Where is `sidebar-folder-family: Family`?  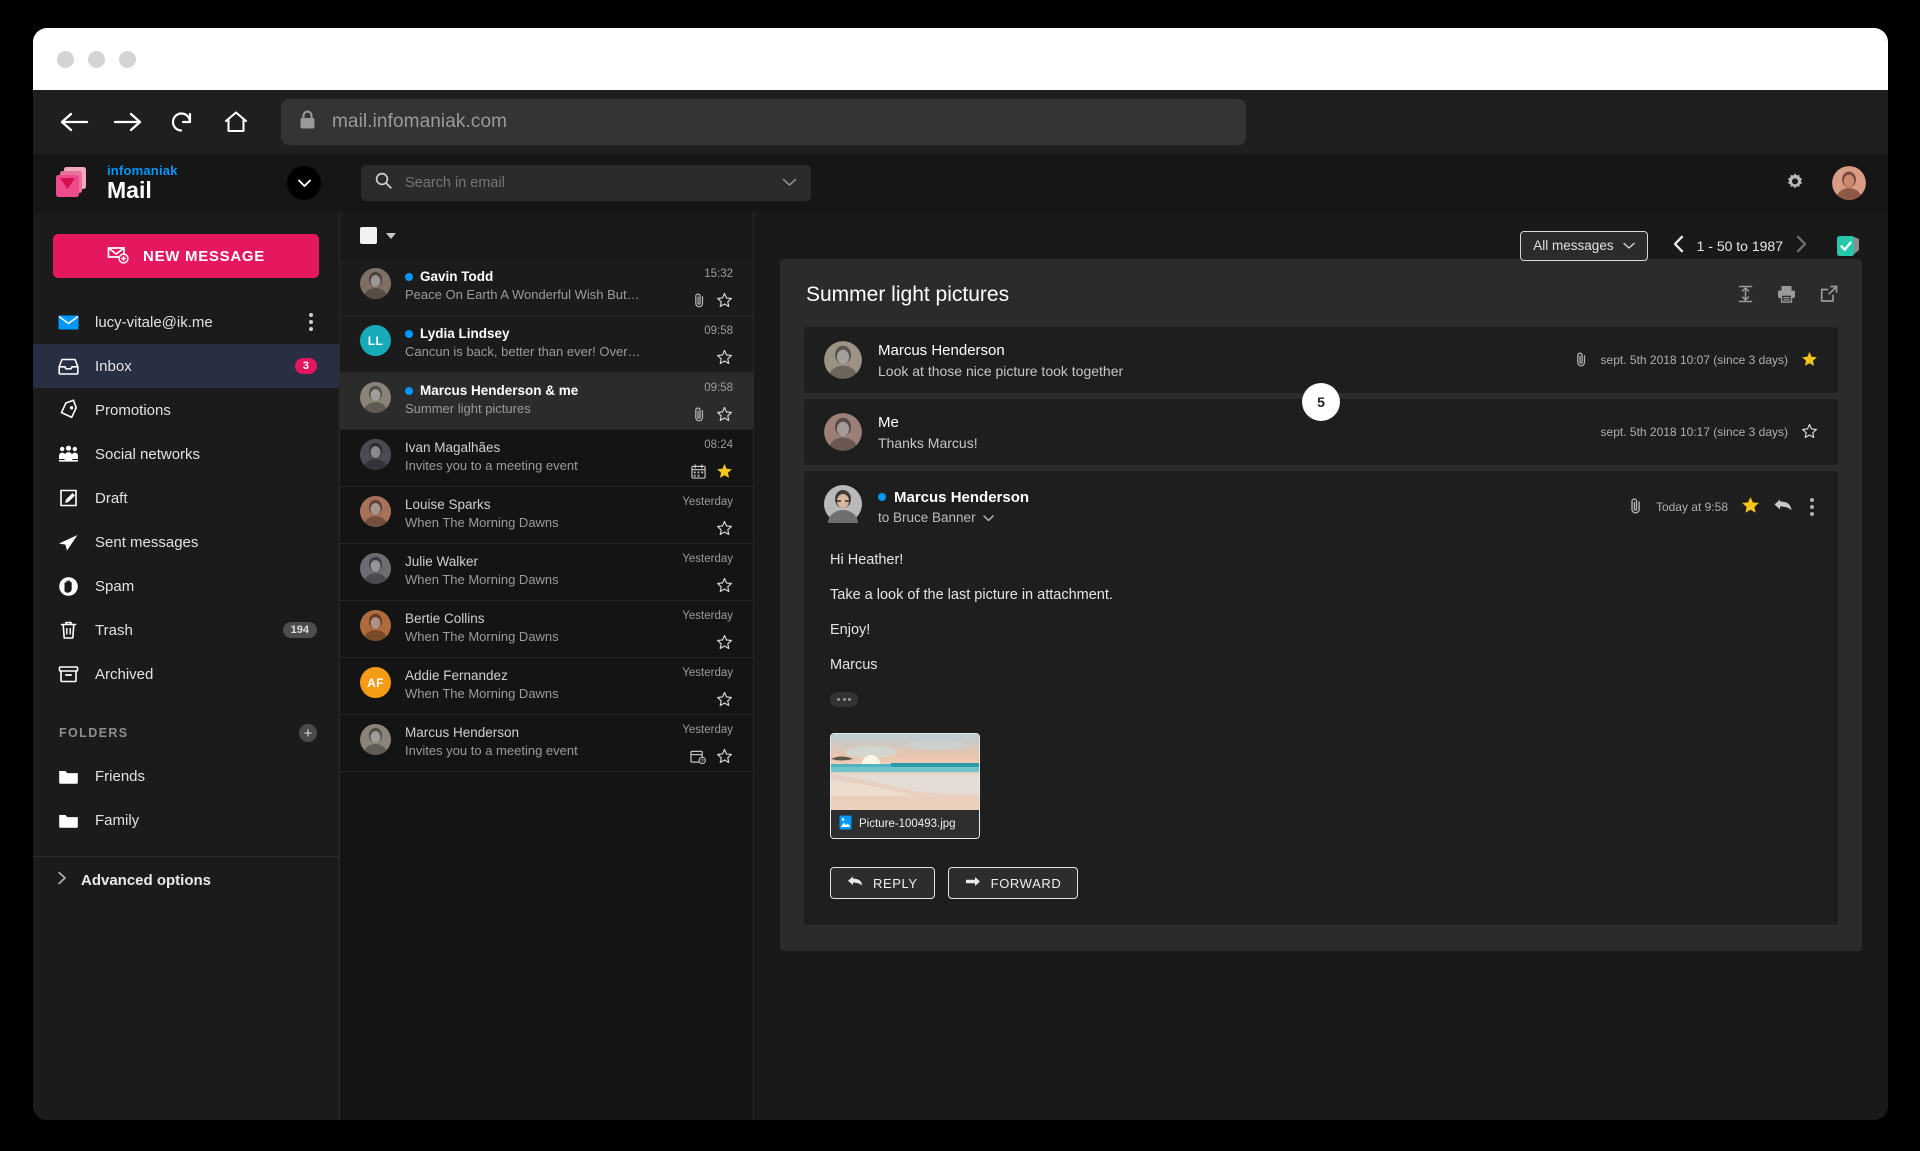 sidebar-folder-family: Family is located at coordinates (186, 820).